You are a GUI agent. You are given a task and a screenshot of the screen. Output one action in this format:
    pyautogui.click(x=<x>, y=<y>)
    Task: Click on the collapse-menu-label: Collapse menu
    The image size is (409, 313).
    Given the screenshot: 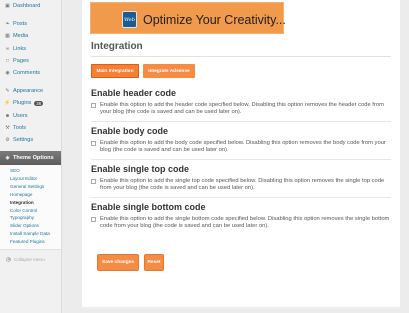 What is the action you would take?
    pyautogui.click(x=29, y=259)
    